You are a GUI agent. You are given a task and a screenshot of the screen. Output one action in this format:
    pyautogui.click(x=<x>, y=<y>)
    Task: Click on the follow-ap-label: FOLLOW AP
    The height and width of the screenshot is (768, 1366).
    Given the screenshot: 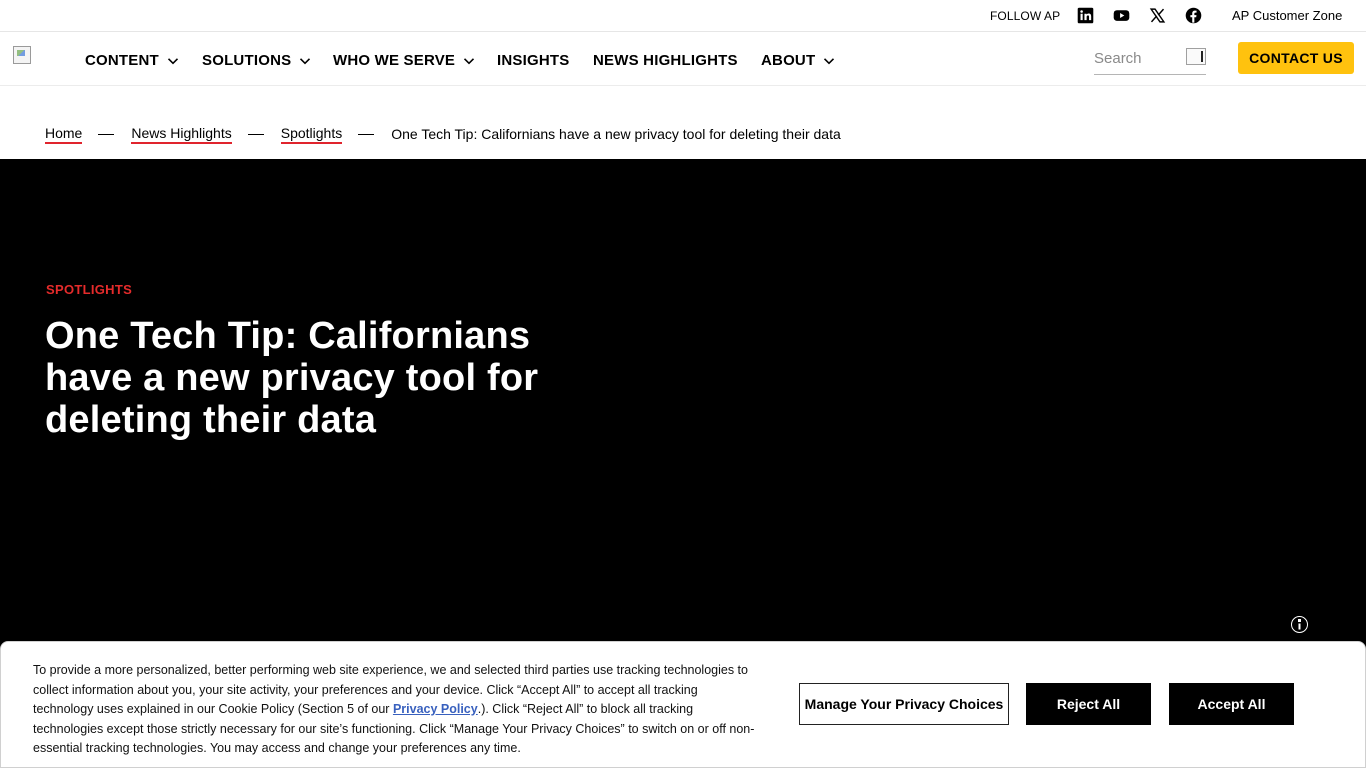 What is the action you would take?
    pyautogui.click(x=1025, y=16)
    